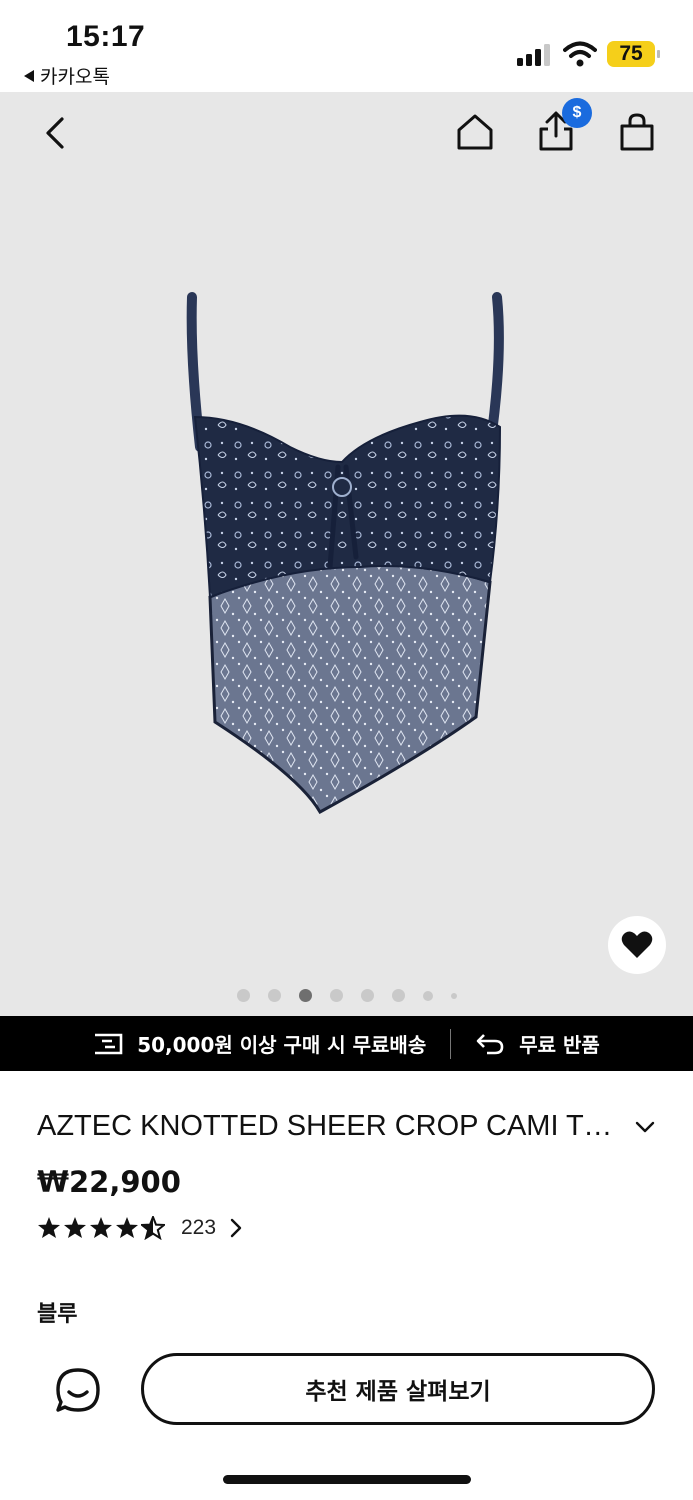 The image size is (693, 1500). Describe the element at coordinates (645, 1127) in the screenshot. I see `chevron-down-icon` at that location.